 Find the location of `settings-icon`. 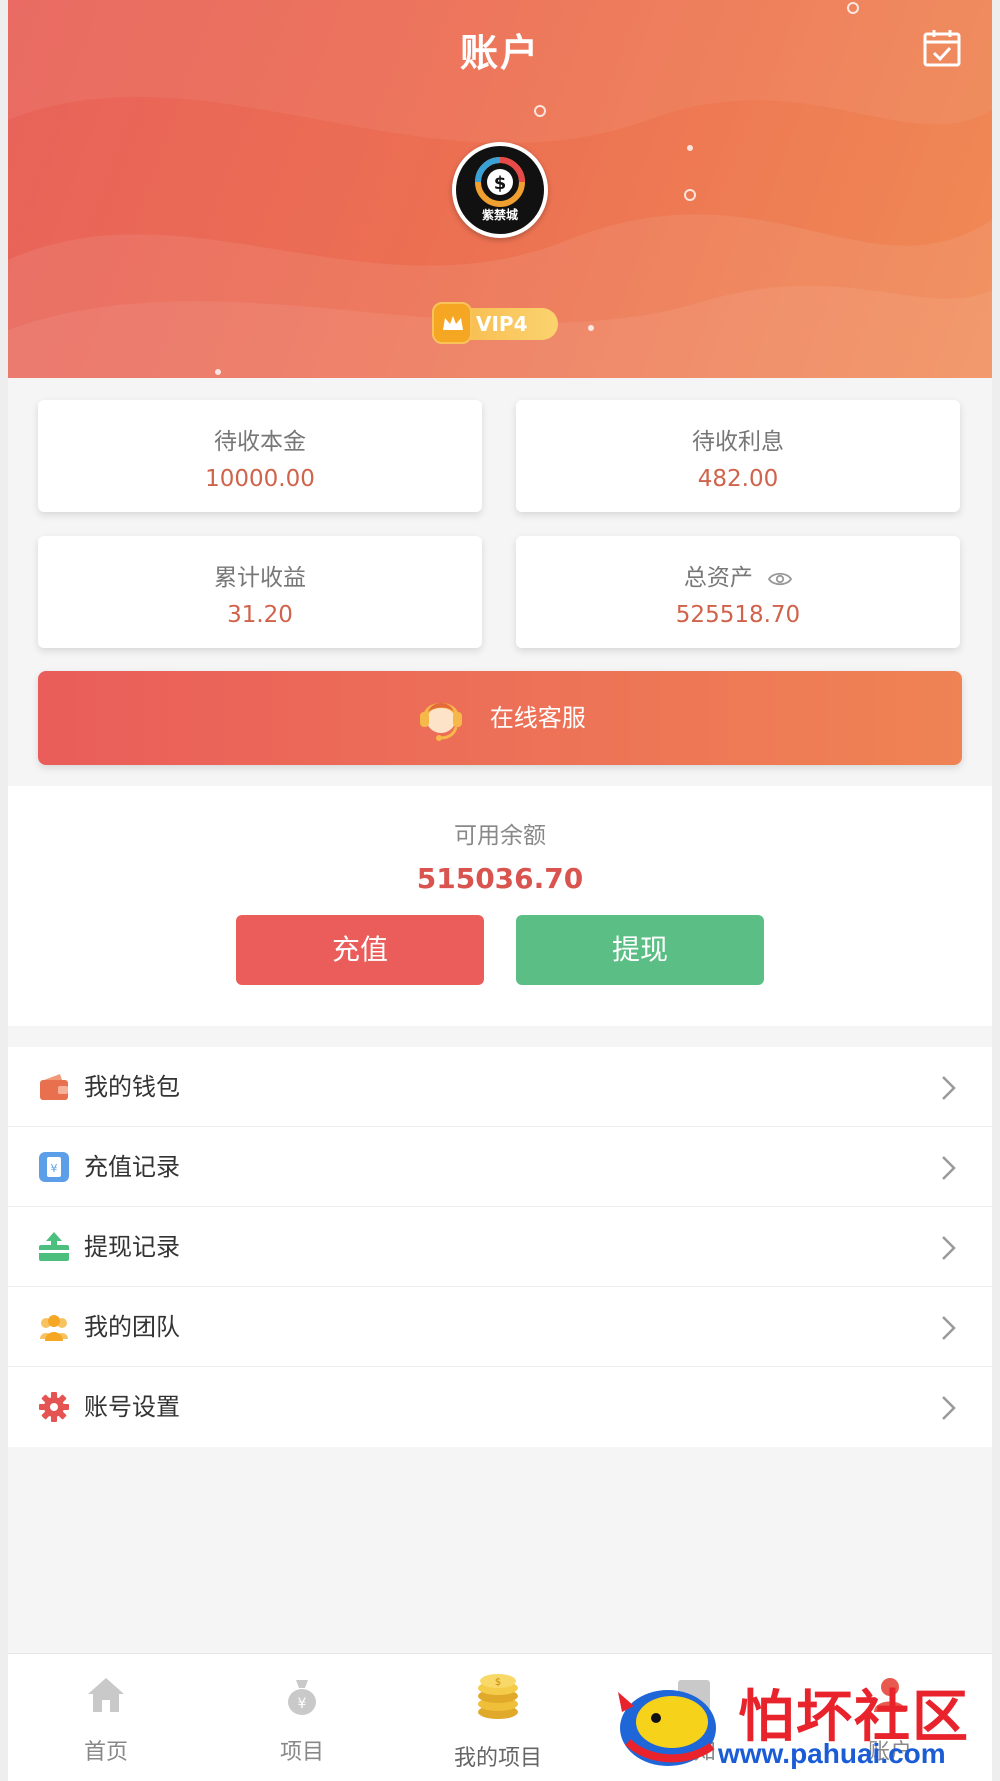

settings-icon is located at coordinates (54, 1407).